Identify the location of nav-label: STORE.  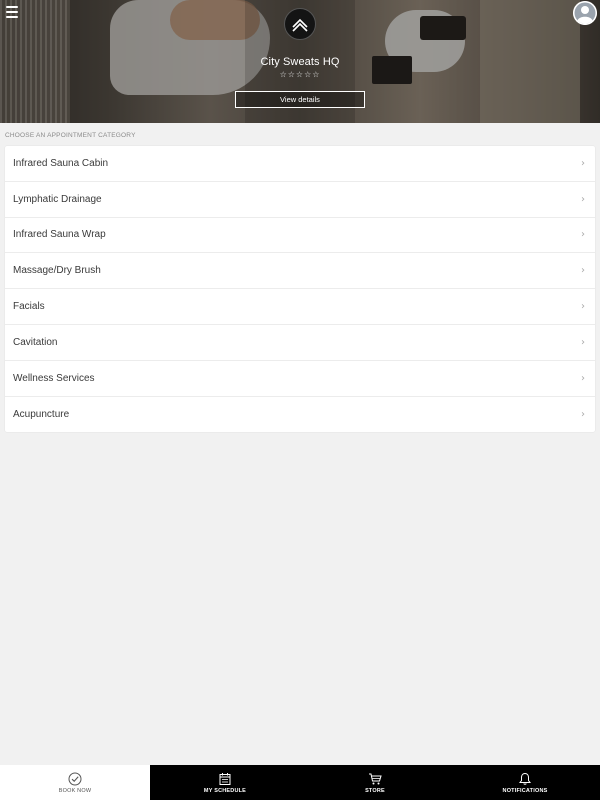
(375, 790).